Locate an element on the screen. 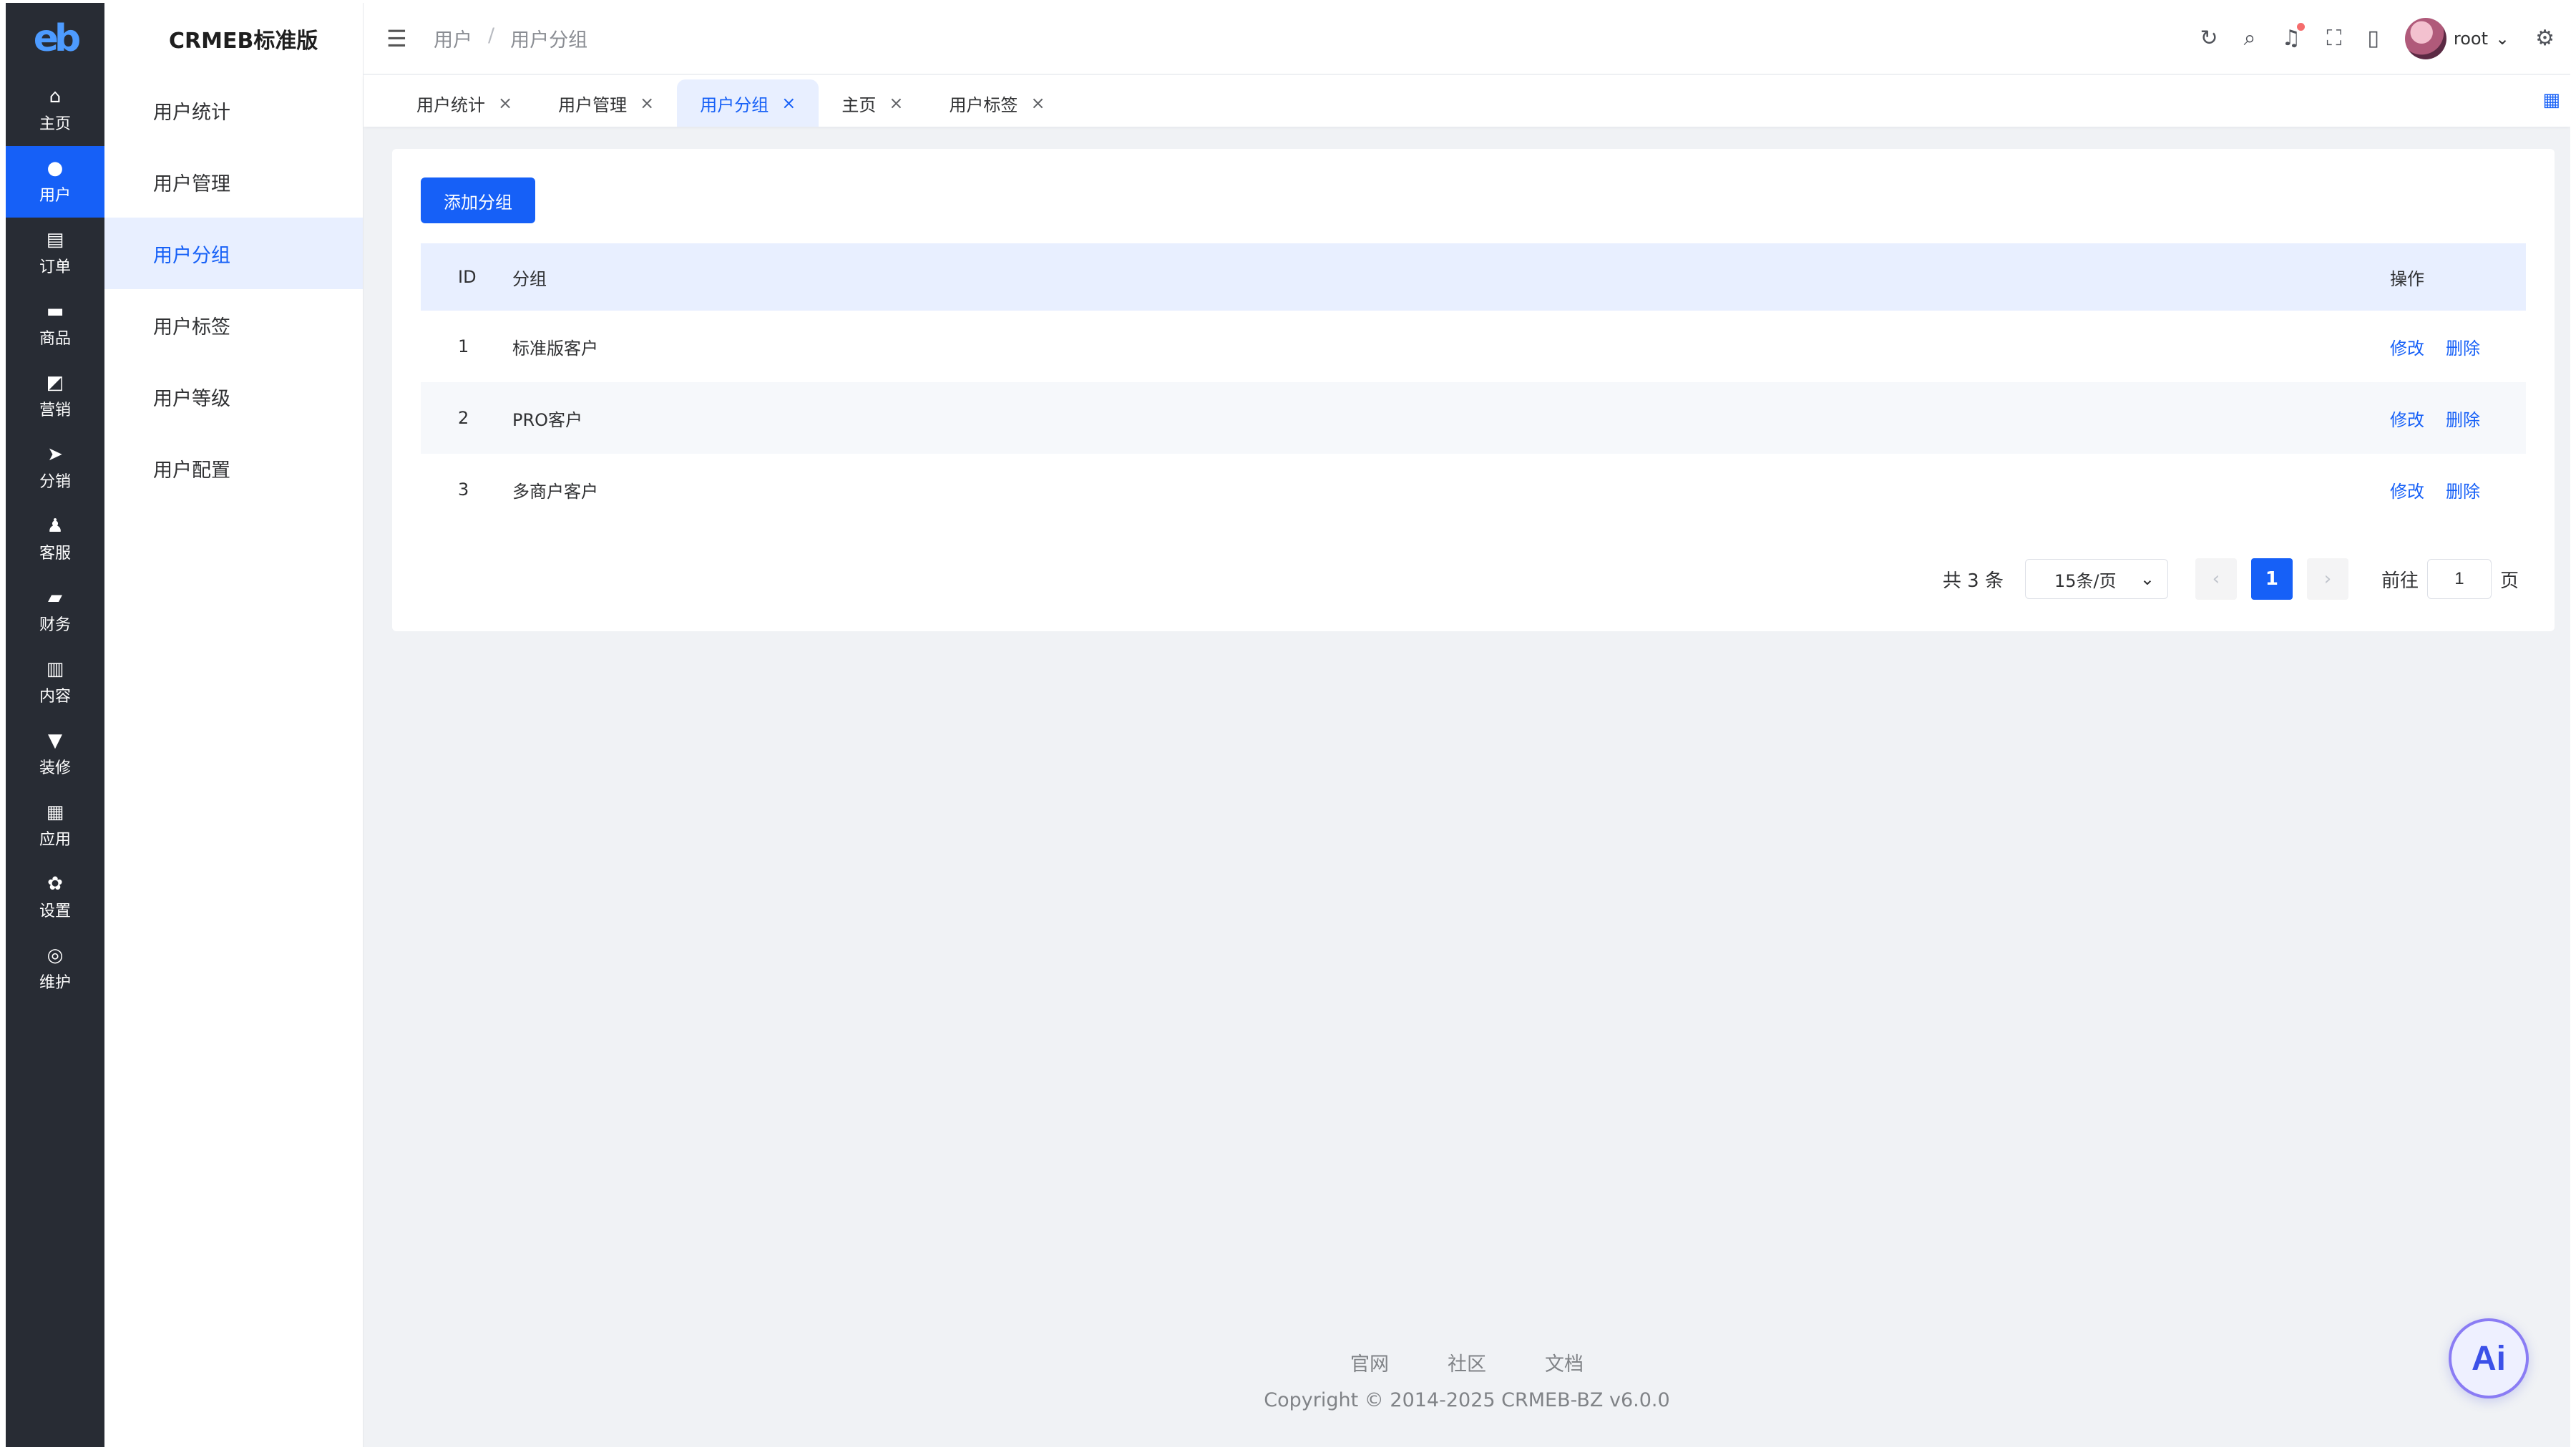 The height and width of the screenshot is (1450, 2576). rail-item-label: 内容 is located at coordinates (55, 697).